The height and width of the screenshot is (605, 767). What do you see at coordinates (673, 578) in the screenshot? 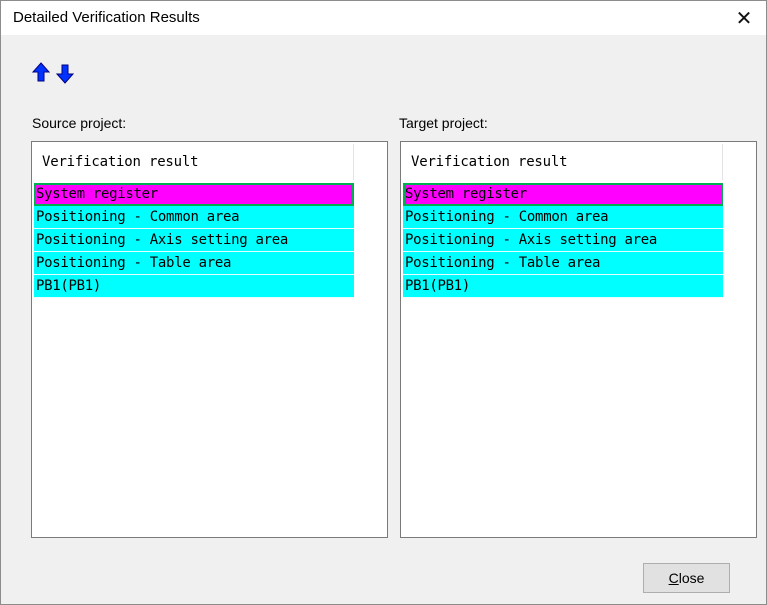
I see `close-accel: C` at bounding box center [673, 578].